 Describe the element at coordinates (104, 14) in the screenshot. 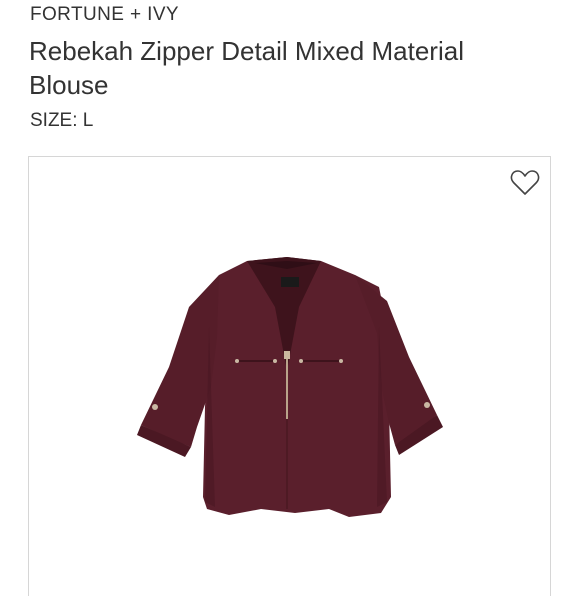

I see `brand-name: FORTUNE + IVY` at that location.